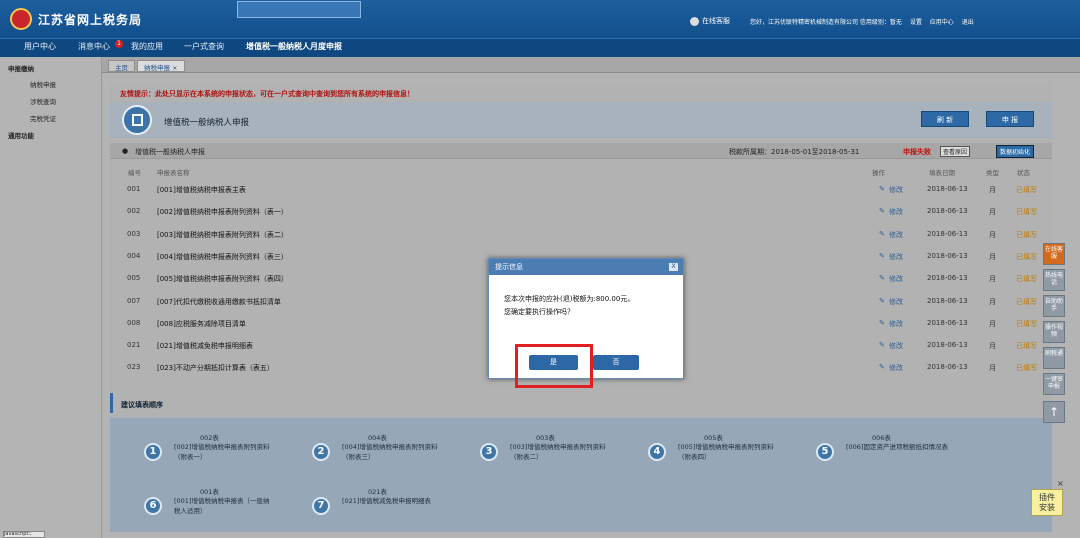 This screenshot has width=1080, height=538. Describe the element at coordinates (694, 457) in the screenshot. I see `step-sub: （附表四）` at that location.